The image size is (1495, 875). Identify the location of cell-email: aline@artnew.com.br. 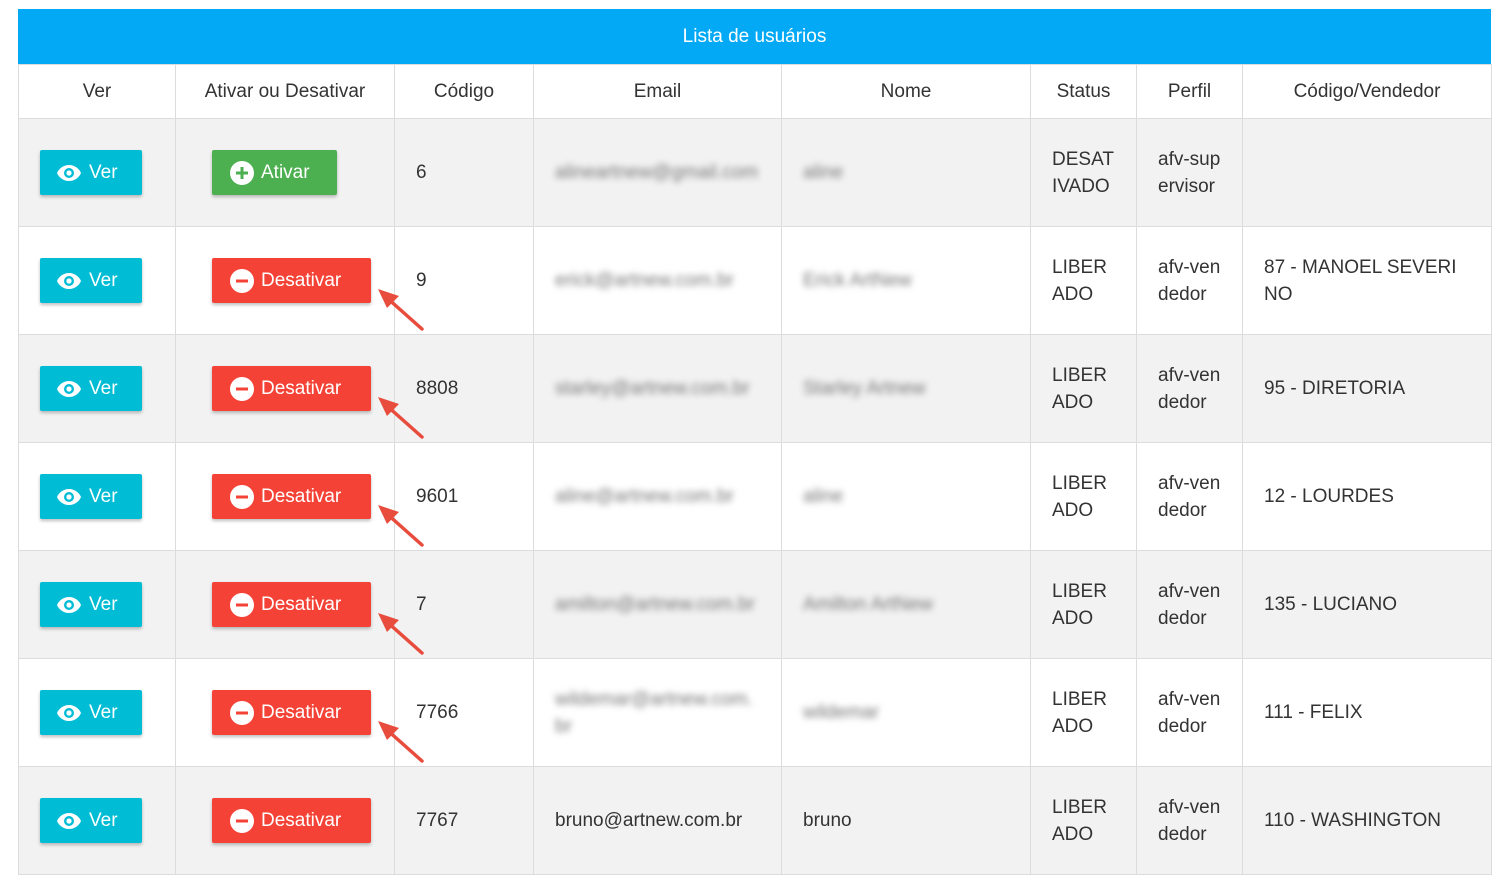
(657, 496).